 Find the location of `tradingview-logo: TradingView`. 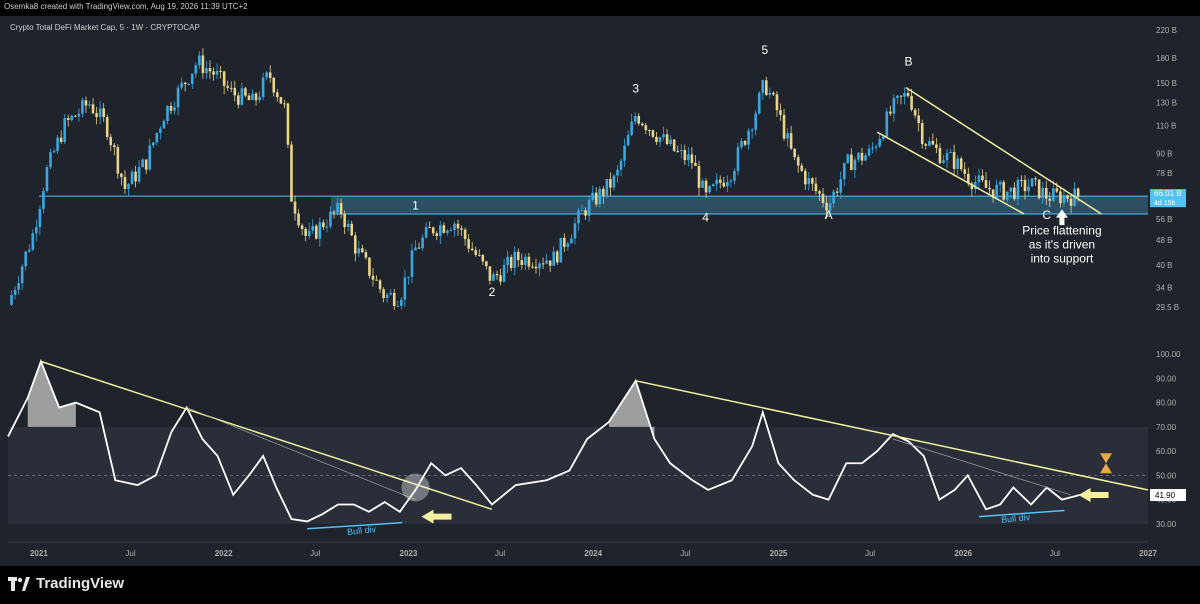

tradingview-logo: TradingView is located at coordinates (66, 583).